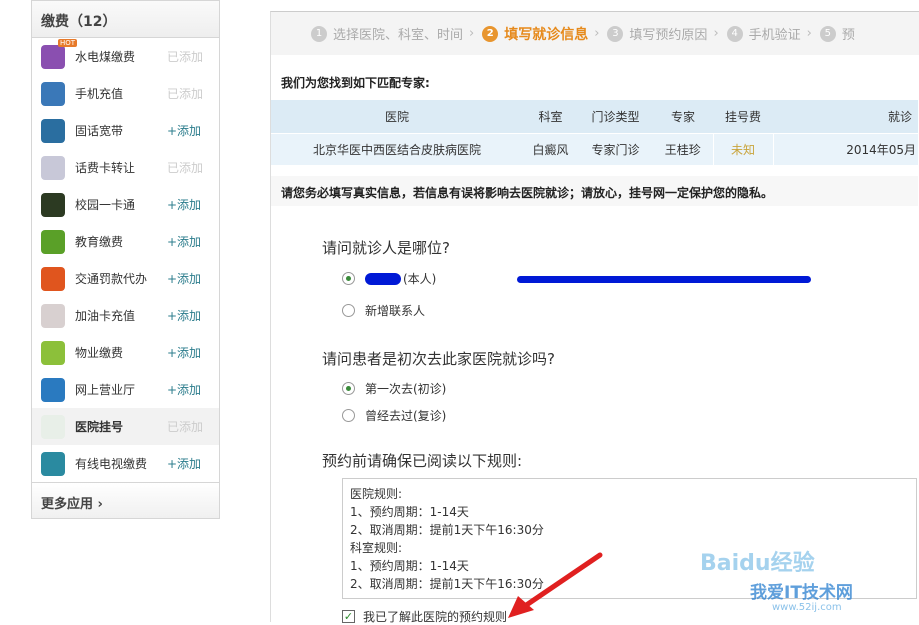 Image resolution: width=919 pixels, height=625 pixels. What do you see at coordinates (683, 116) in the screenshot?
I see `col-expert: 专家` at bounding box center [683, 116].